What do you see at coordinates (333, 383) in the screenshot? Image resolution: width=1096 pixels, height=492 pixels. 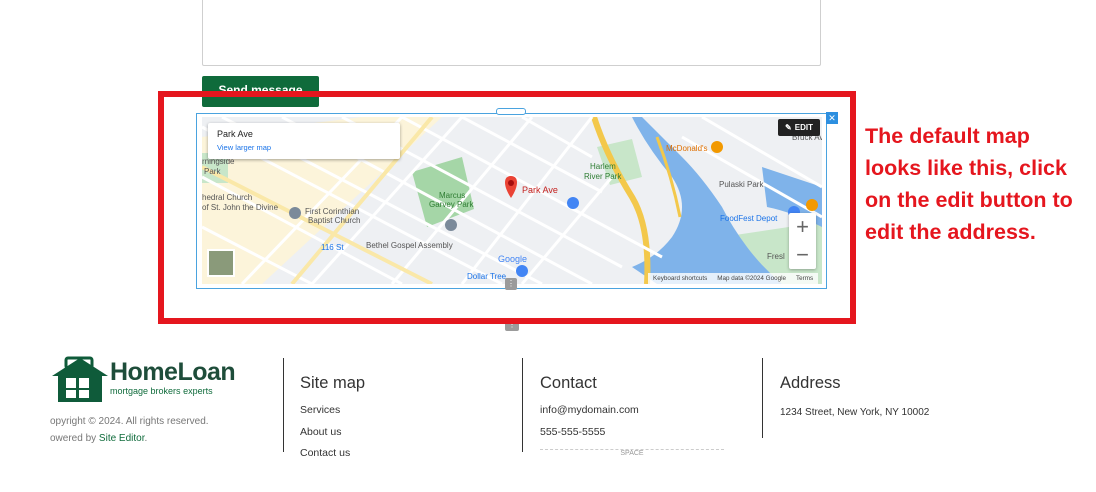 I see `sitemap-title: Site map` at bounding box center [333, 383].